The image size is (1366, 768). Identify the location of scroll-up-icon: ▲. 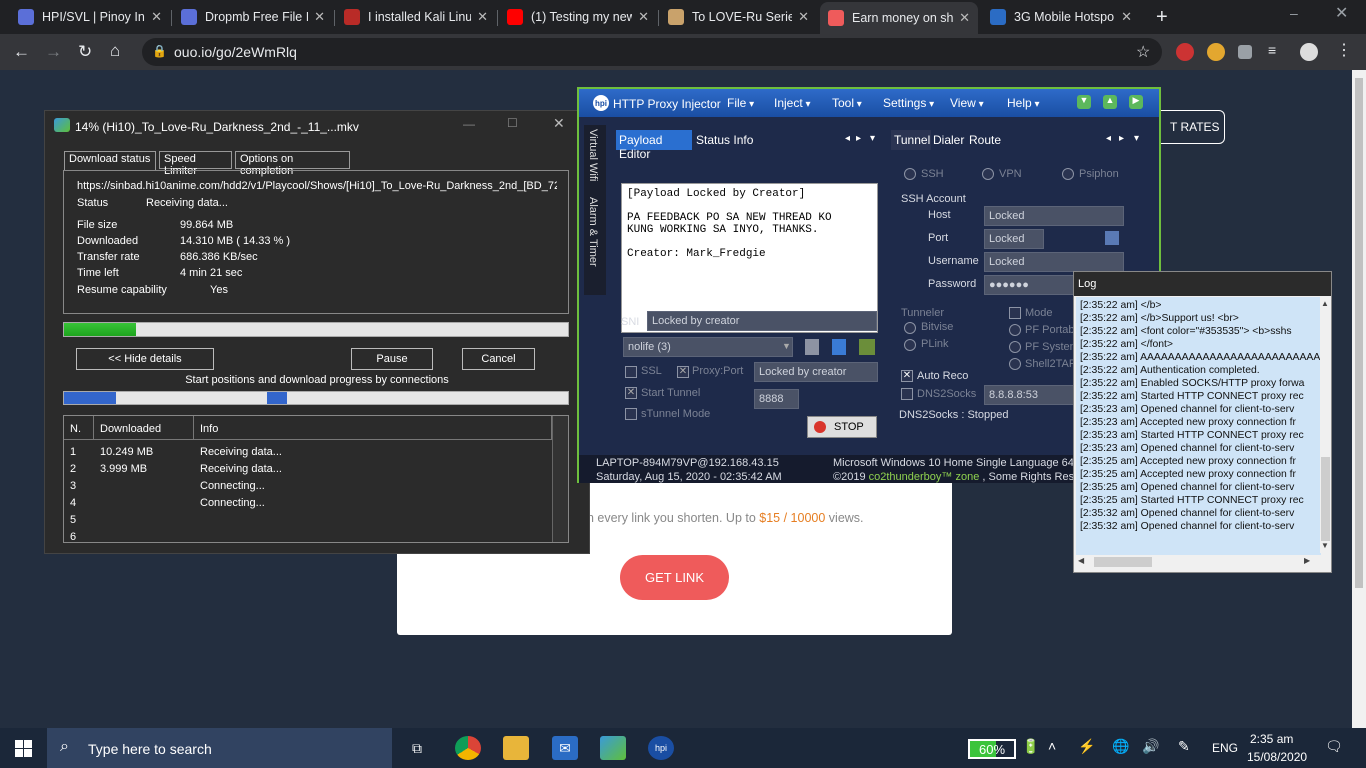
(1325, 303).